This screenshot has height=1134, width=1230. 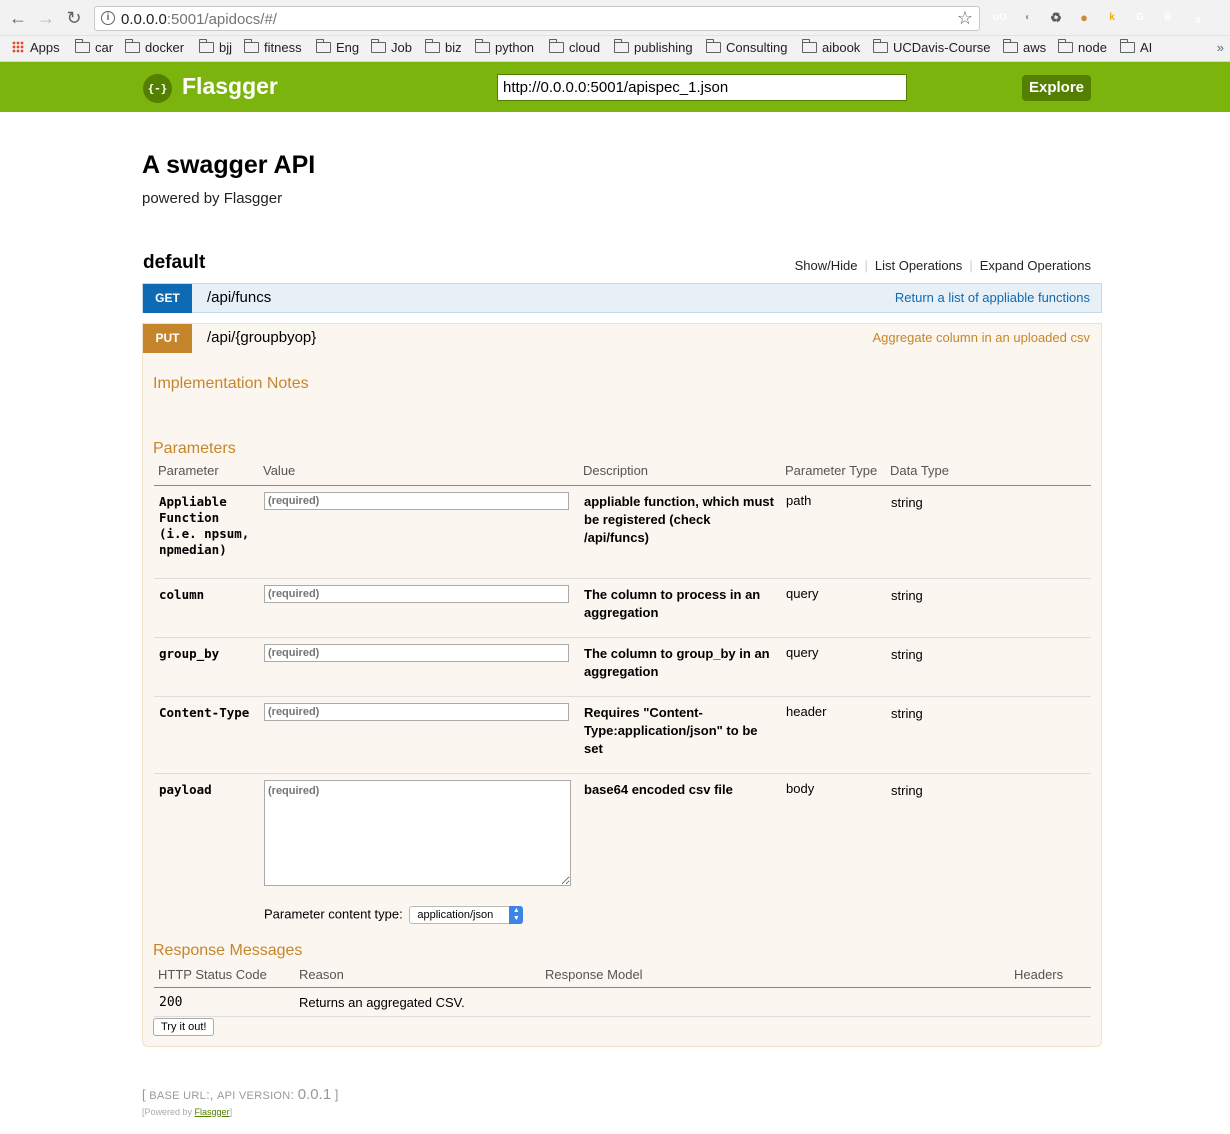 I want to click on bookmark-folder: cloud, so click(x=574, y=48).